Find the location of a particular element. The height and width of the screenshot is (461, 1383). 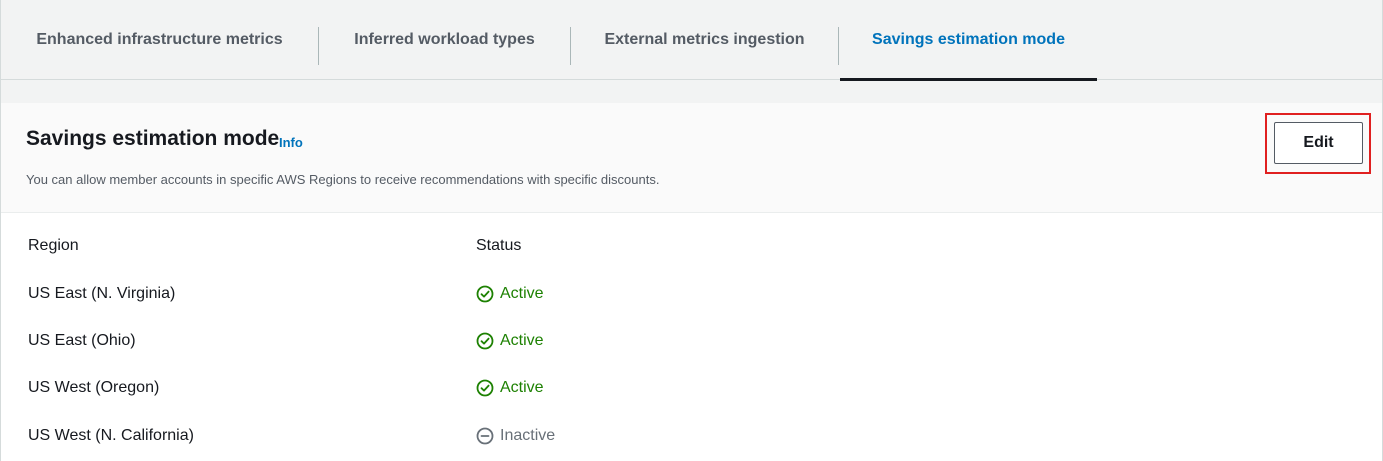

tab-external-metrics-ingestion: External metrics ingestion is located at coordinates (704, 40).